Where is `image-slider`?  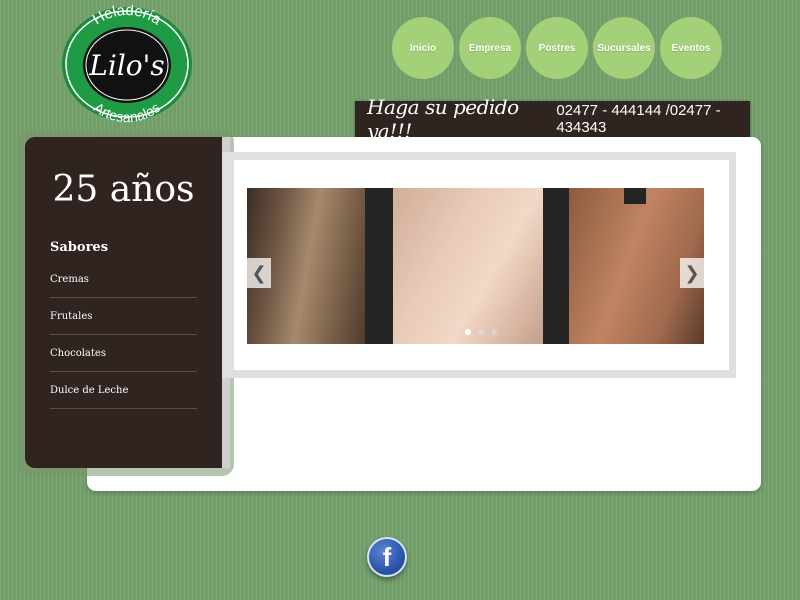
image-slider is located at coordinates (475, 266).